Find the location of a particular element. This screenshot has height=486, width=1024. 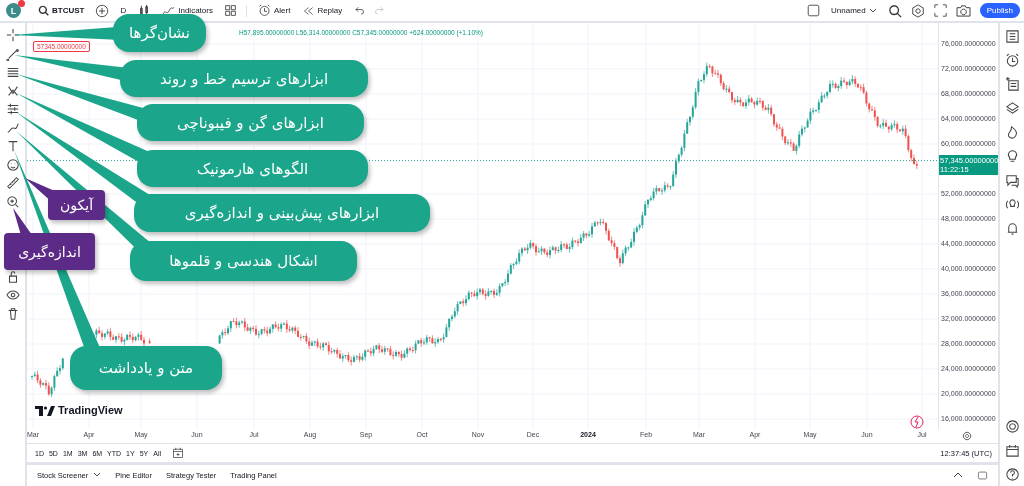

callout-bubble: نشان‌گرها is located at coordinates (159, 33).